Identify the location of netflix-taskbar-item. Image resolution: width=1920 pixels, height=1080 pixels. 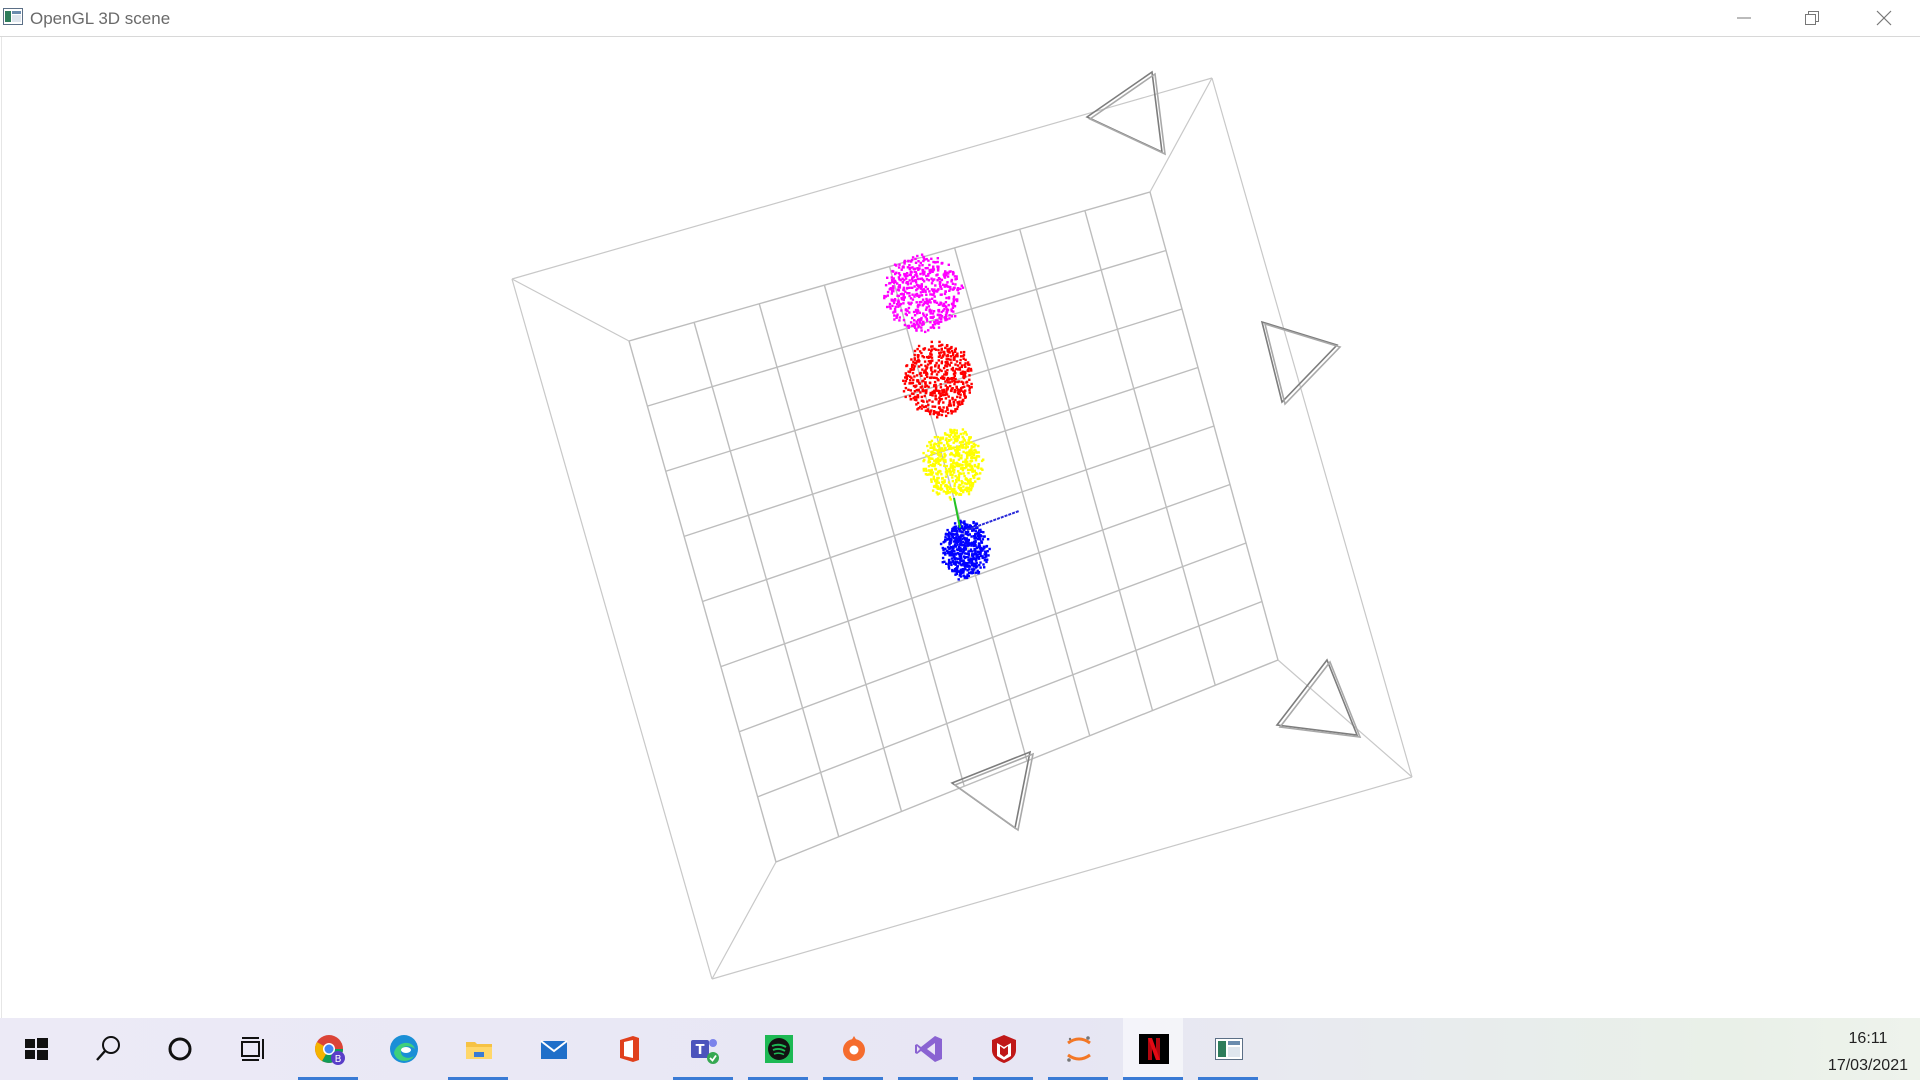
(1153, 1049).